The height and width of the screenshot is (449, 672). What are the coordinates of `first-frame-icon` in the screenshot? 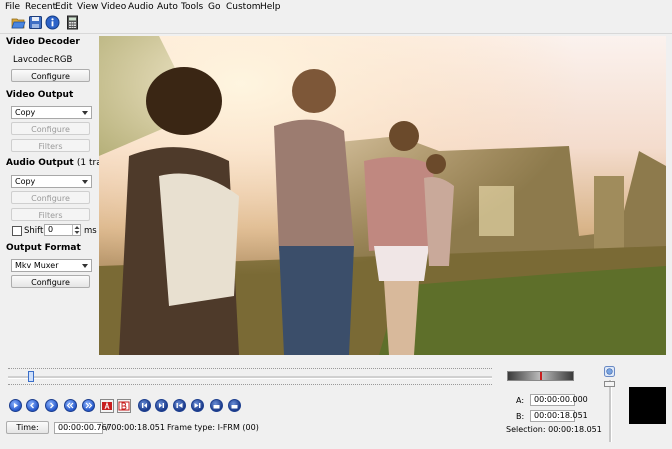 It's located at (179, 405).